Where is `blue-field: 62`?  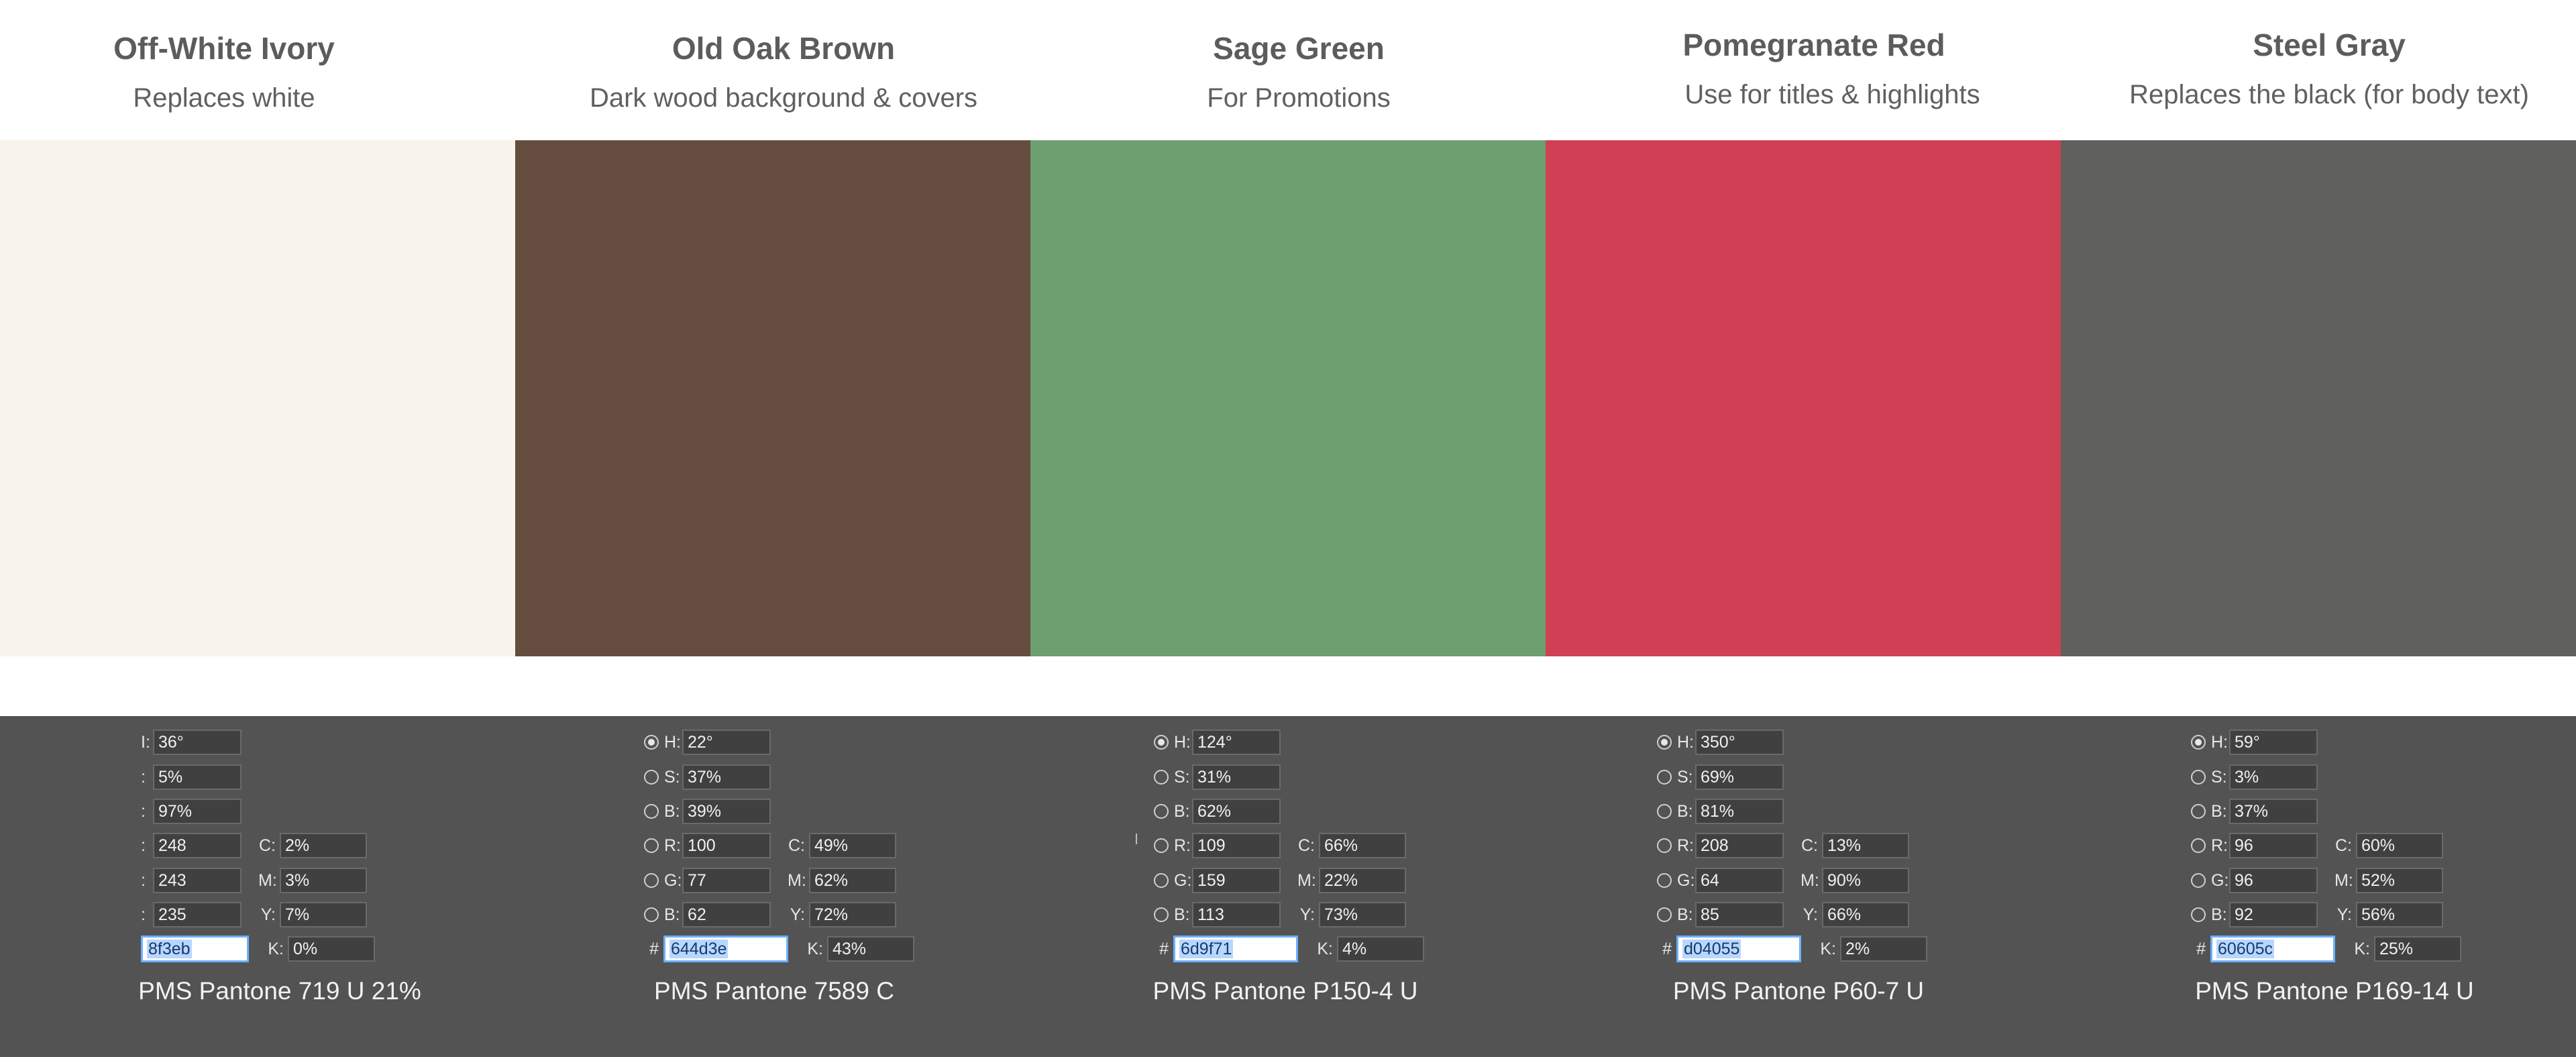
blue-field: 62 is located at coordinates (726, 914).